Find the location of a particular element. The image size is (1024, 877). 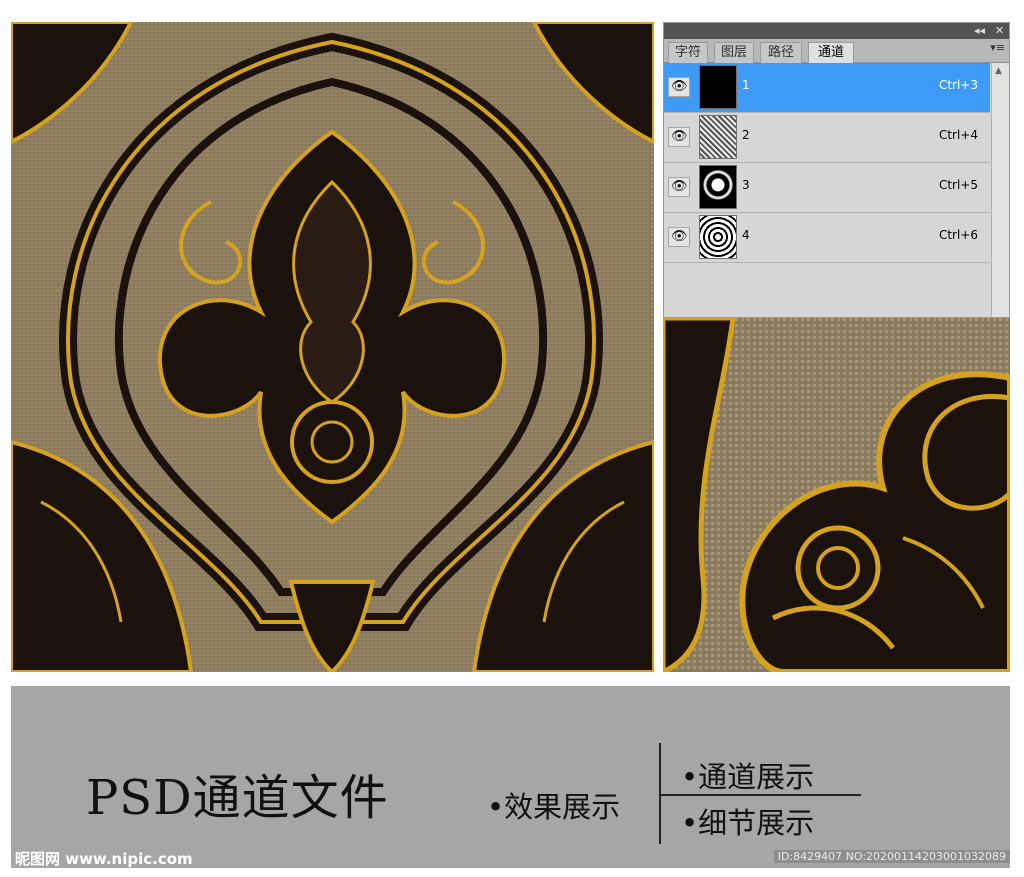

image-id-text: ID:8429407 NO:20200114203001032089 is located at coordinates (891, 856).